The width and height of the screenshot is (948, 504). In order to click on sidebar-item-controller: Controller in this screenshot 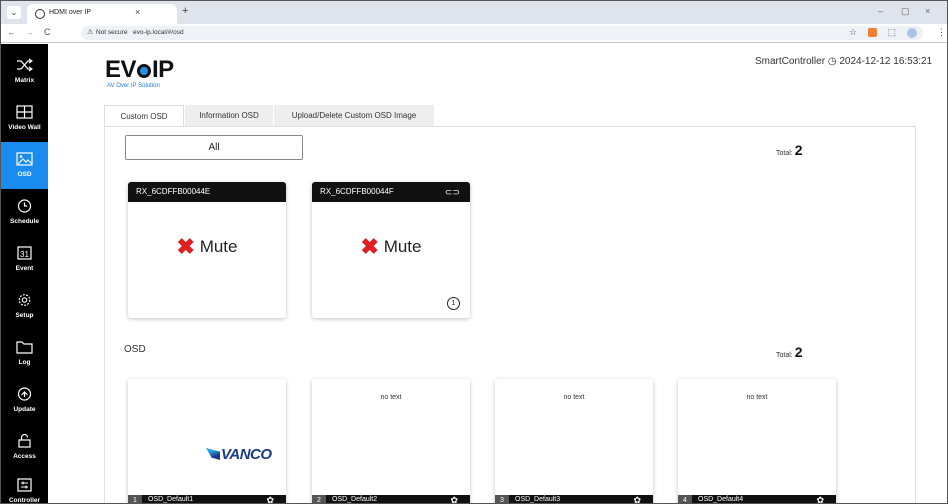, I will do `click(24, 486)`.